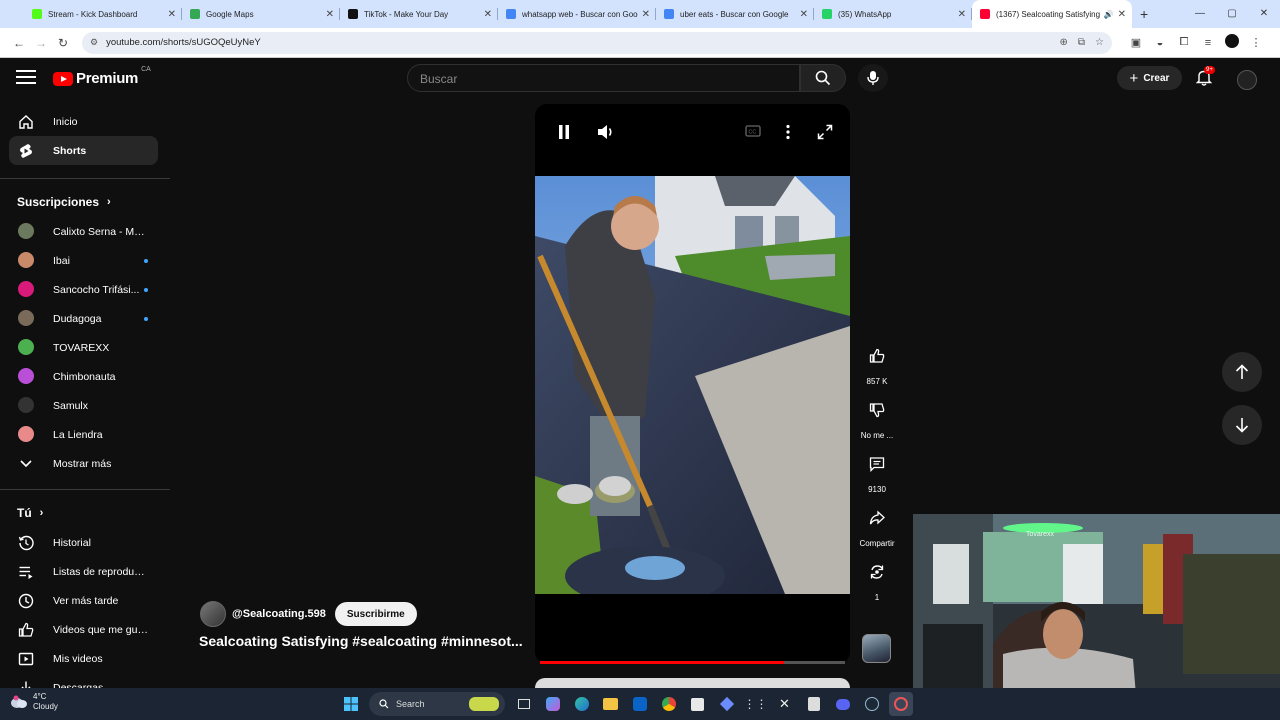 The width and height of the screenshot is (1280, 720). What do you see at coordinates (877, 518) in the screenshot?
I see `share-button` at bounding box center [877, 518].